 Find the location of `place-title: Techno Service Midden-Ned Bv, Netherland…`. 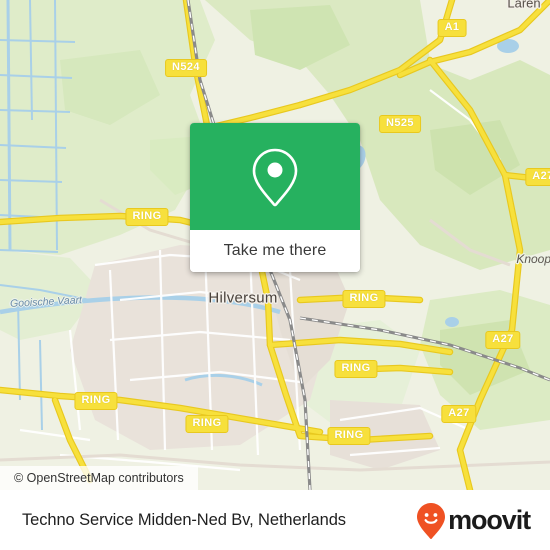

place-title: Techno Service Midden-Ned Bv, Netherland… is located at coordinates (184, 520).